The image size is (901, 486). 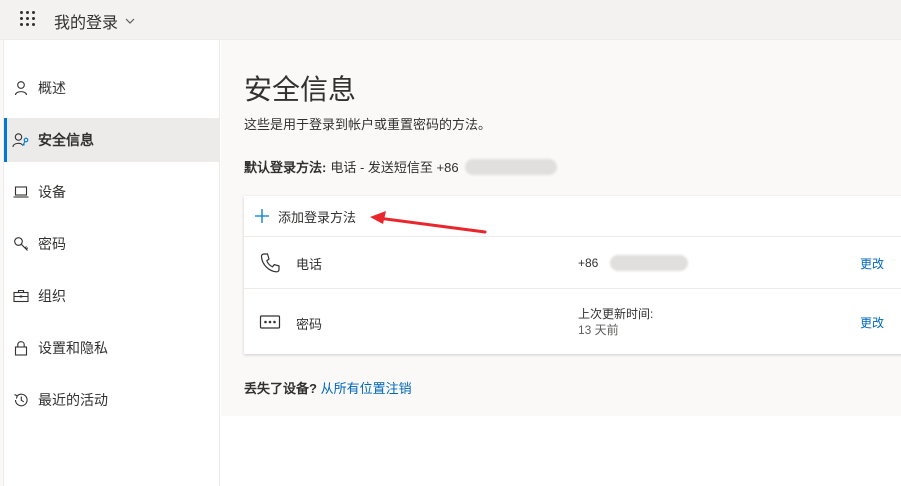 What do you see at coordinates (112, 192) in the screenshot?
I see `sidebar-item-devices: 设备` at bounding box center [112, 192].